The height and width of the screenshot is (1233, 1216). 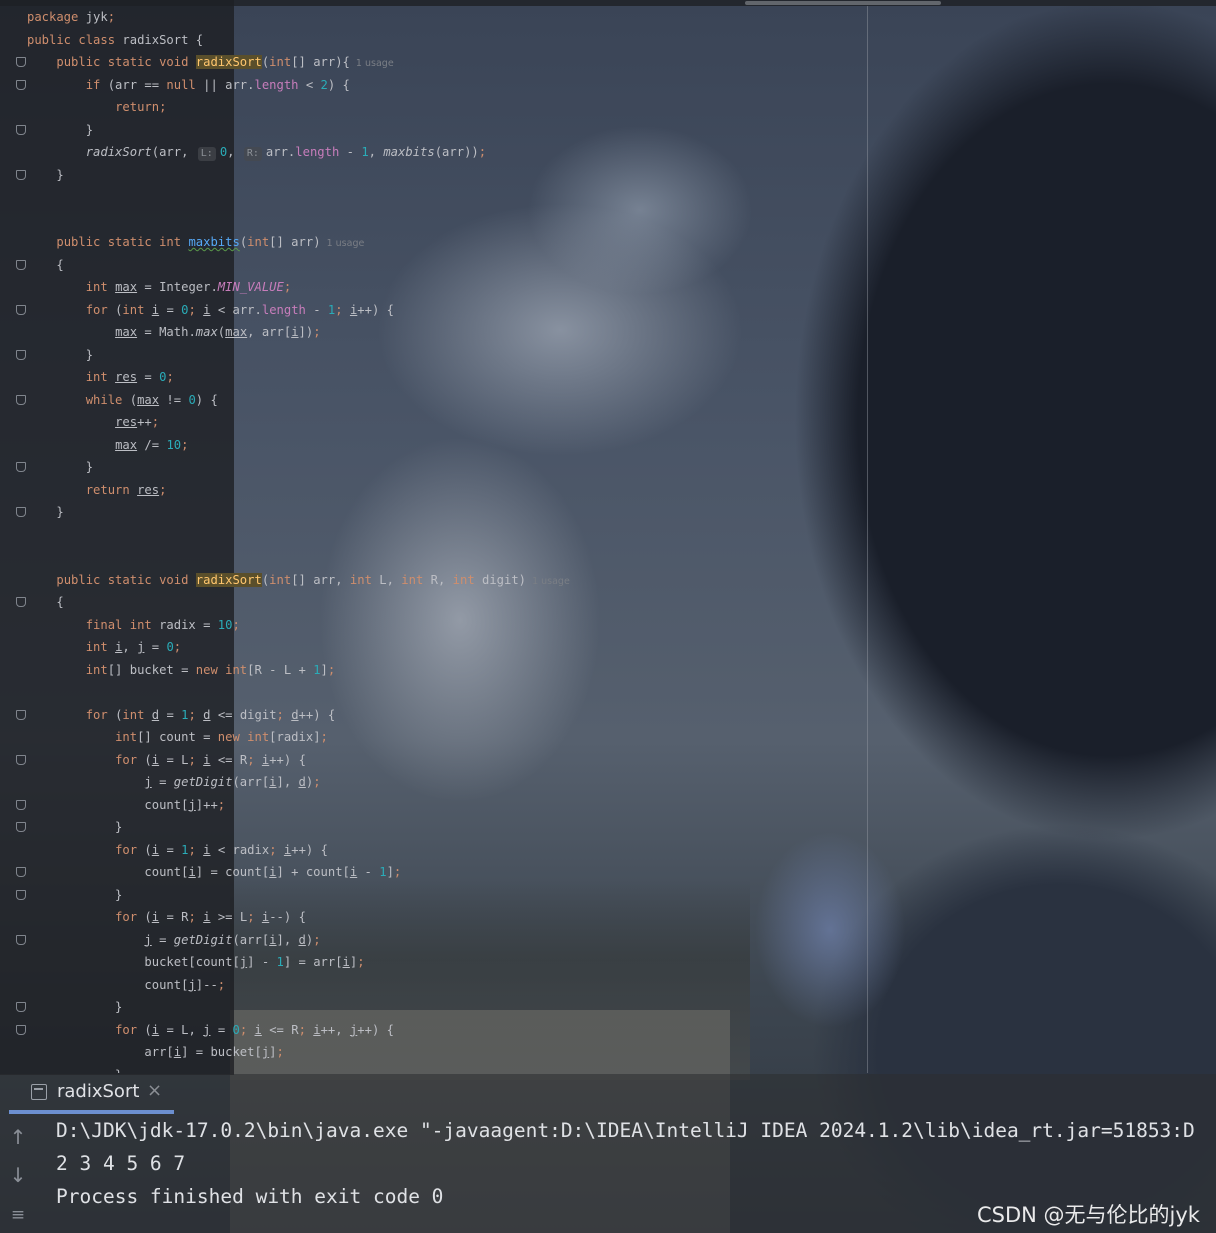 What do you see at coordinates (107, 445) in the screenshot?
I see `code-line: max /= 10;` at bounding box center [107, 445].